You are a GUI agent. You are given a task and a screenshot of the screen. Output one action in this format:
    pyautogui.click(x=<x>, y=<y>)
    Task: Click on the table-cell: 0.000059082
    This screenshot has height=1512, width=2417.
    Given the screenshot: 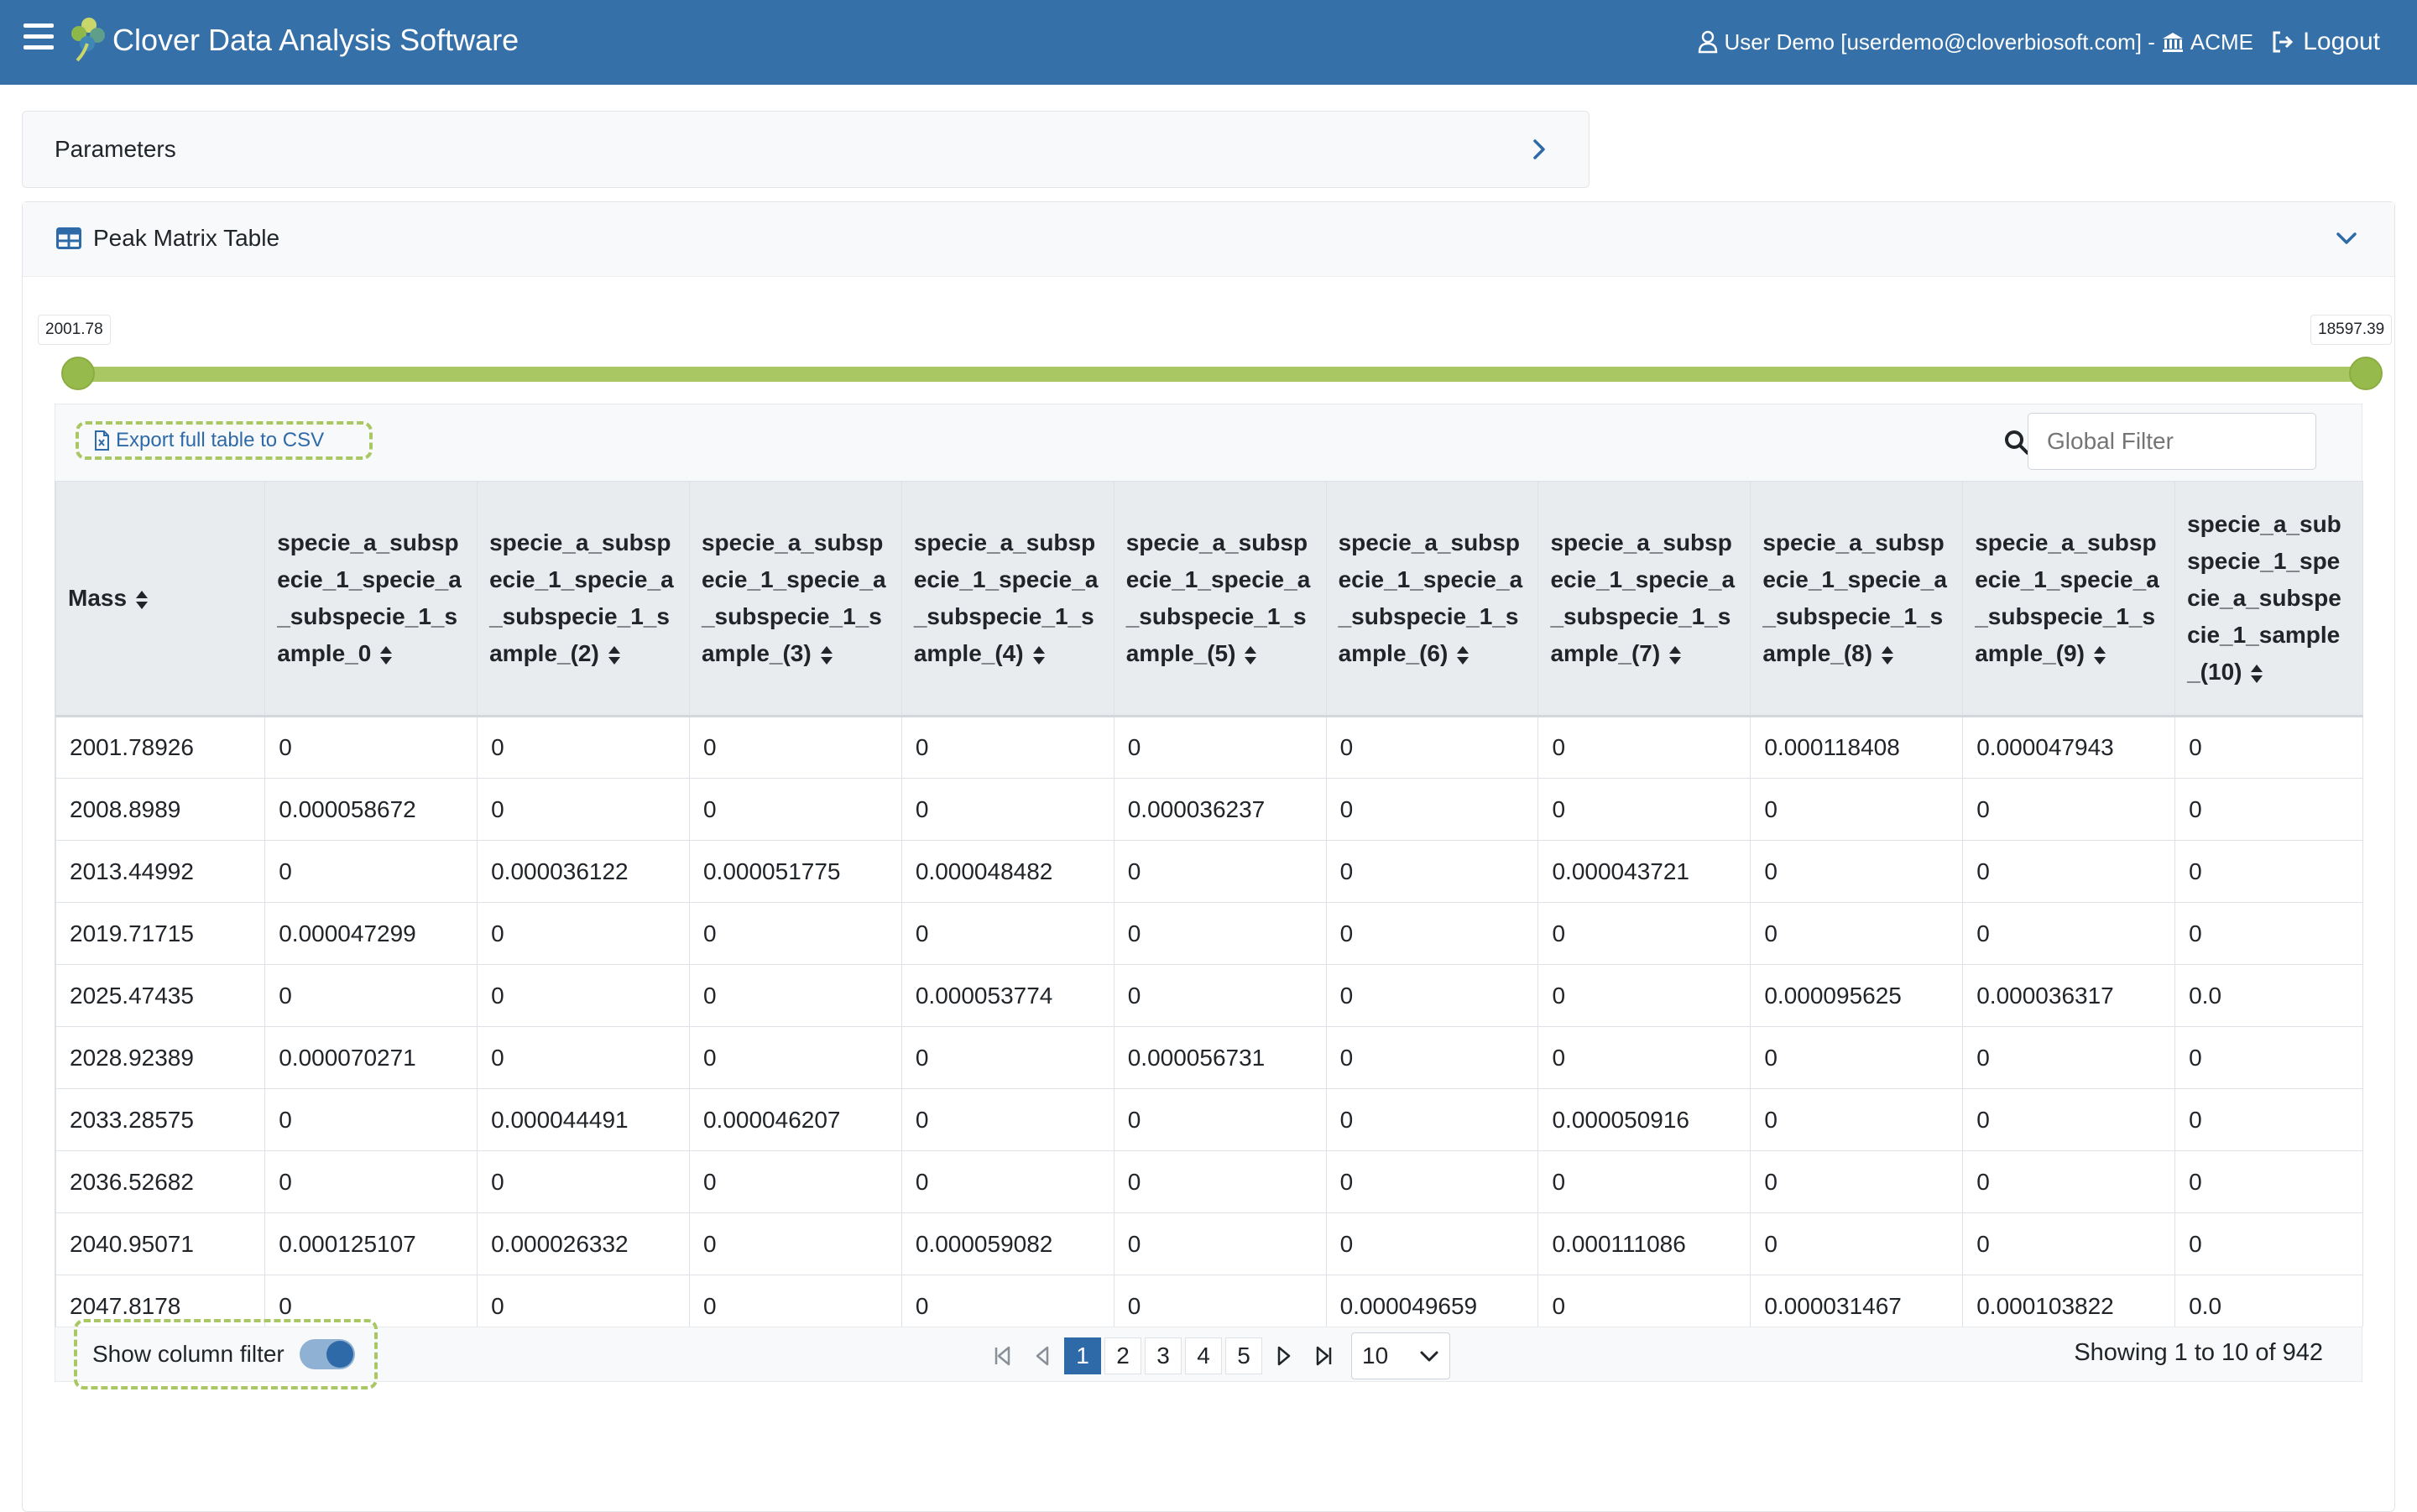 What is the action you would take?
    pyautogui.click(x=1008, y=1243)
    